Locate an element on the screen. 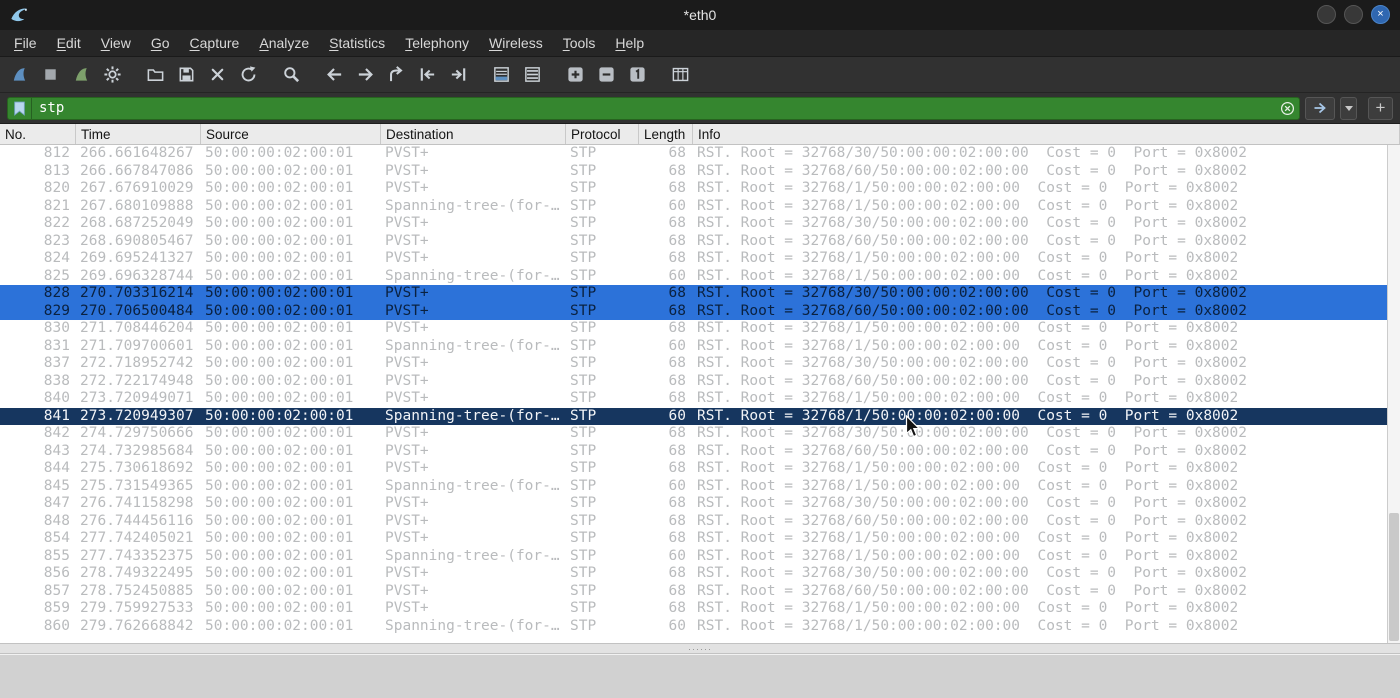 This screenshot has width=1400, height=698. menu-telephony: Telephony is located at coordinates (437, 43).